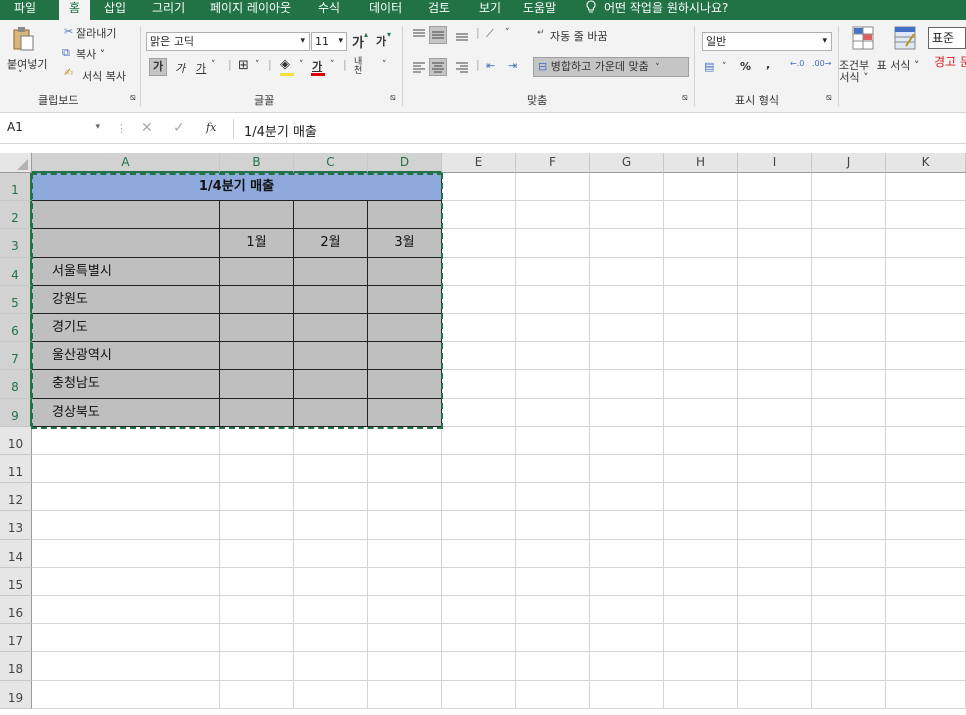 This screenshot has height=715, width=966. What do you see at coordinates (257, 243) in the screenshot?
I see `month-header-cell: 1월` at bounding box center [257, 243].